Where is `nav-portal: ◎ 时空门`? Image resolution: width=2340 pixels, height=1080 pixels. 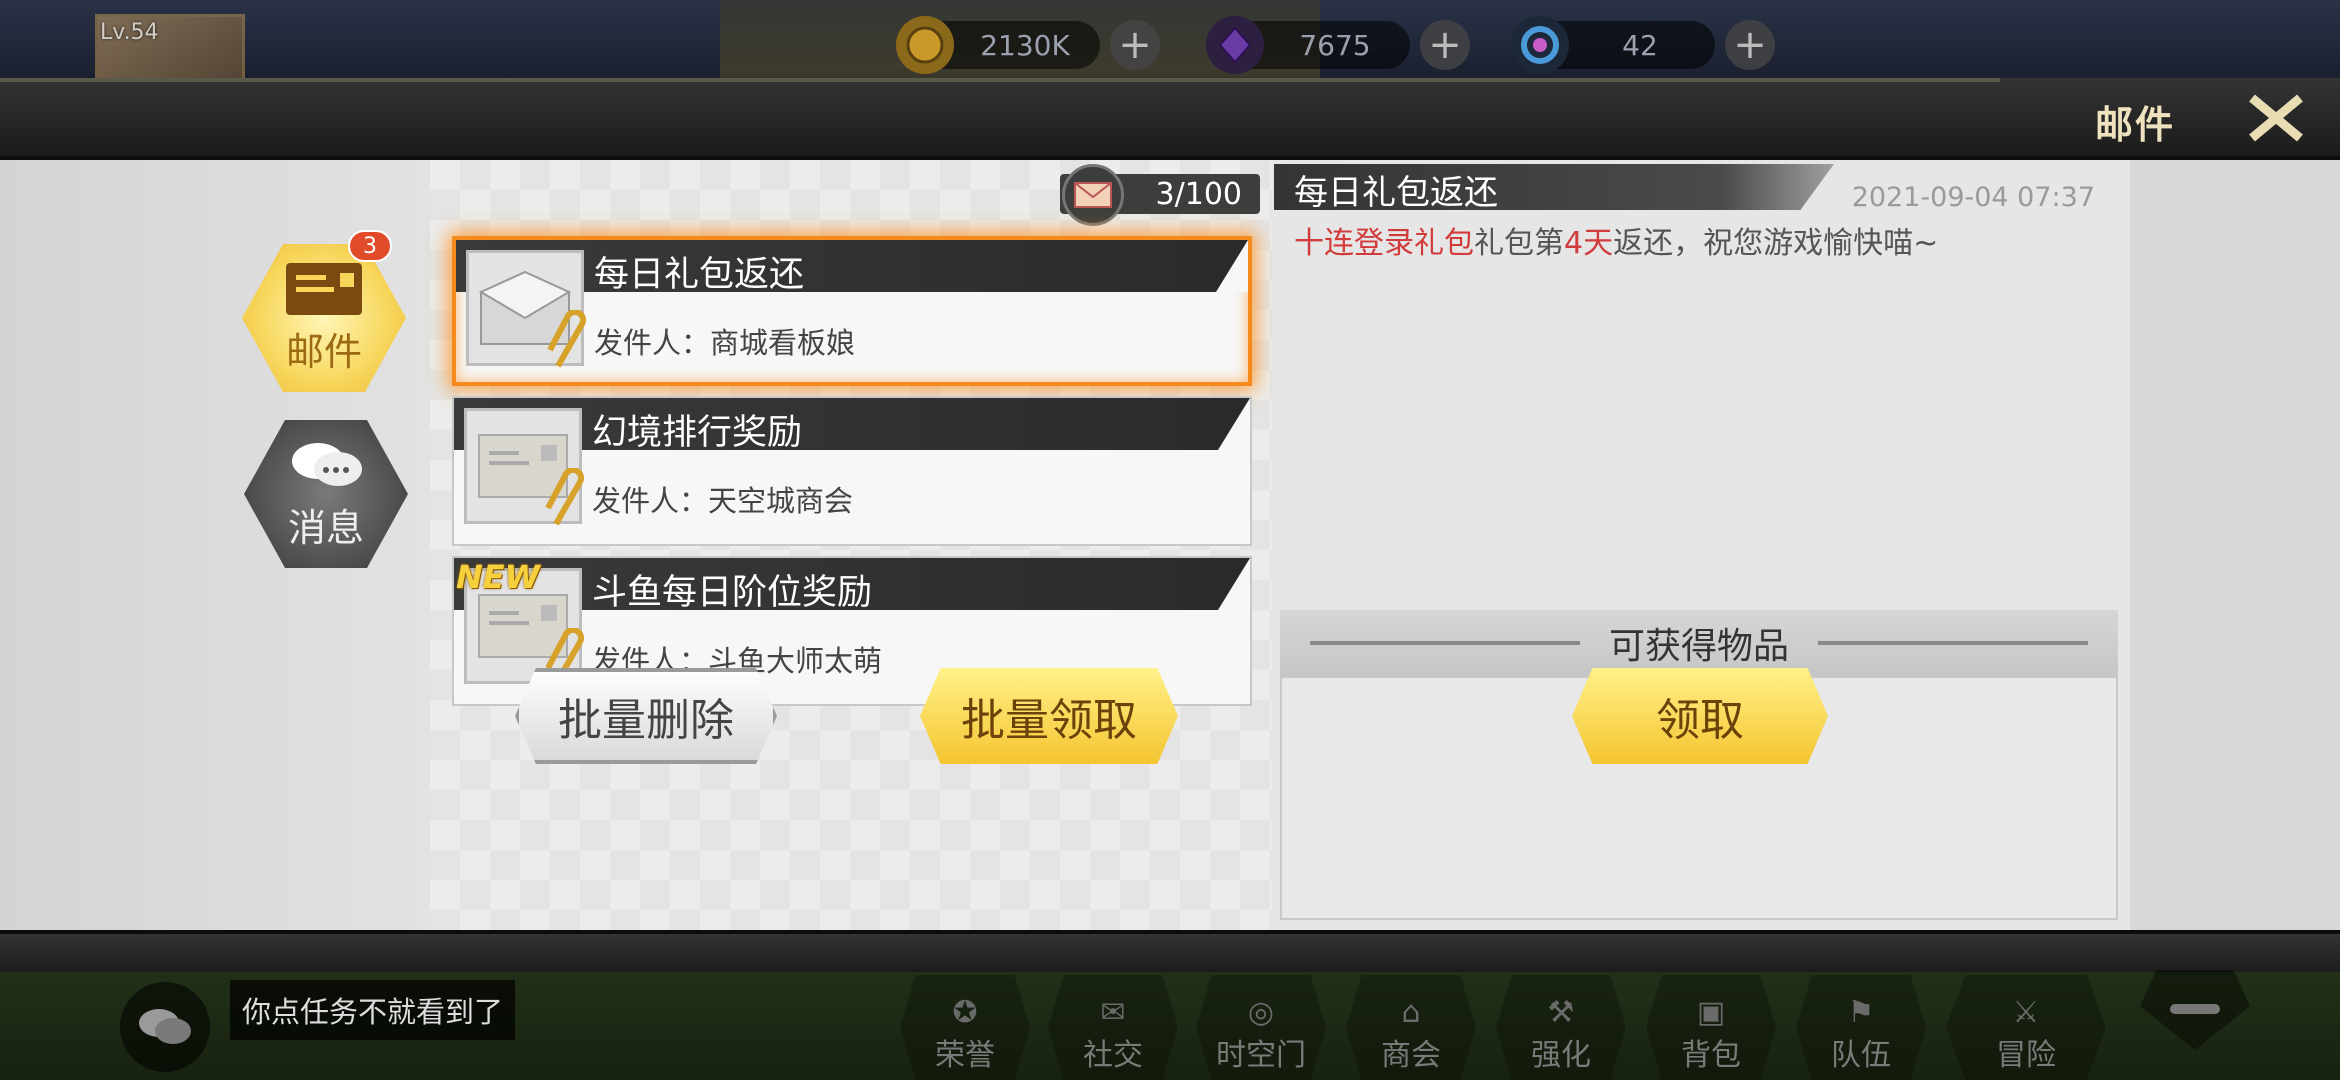 nav-portal: ◎ 时空门 is located at coordinates (1261, 1027).